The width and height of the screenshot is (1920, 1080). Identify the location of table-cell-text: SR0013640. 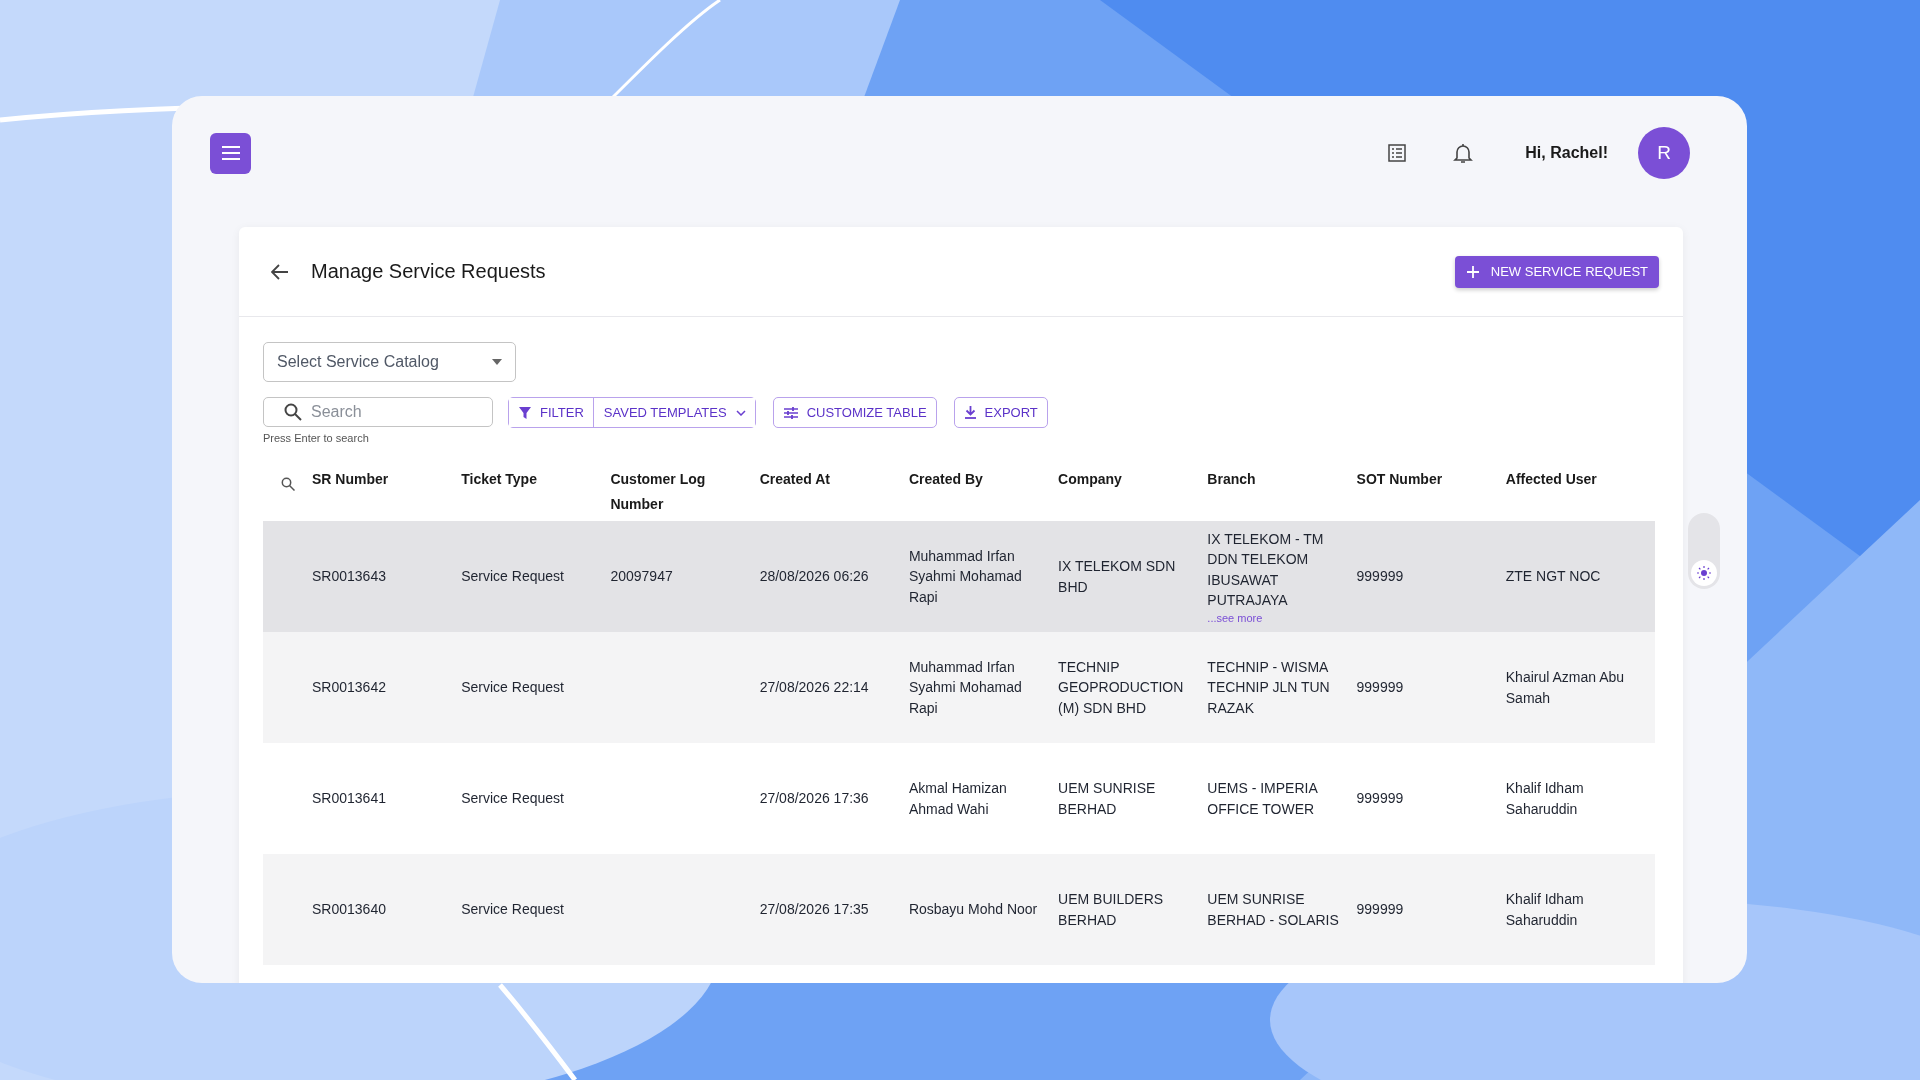
(349, 910).